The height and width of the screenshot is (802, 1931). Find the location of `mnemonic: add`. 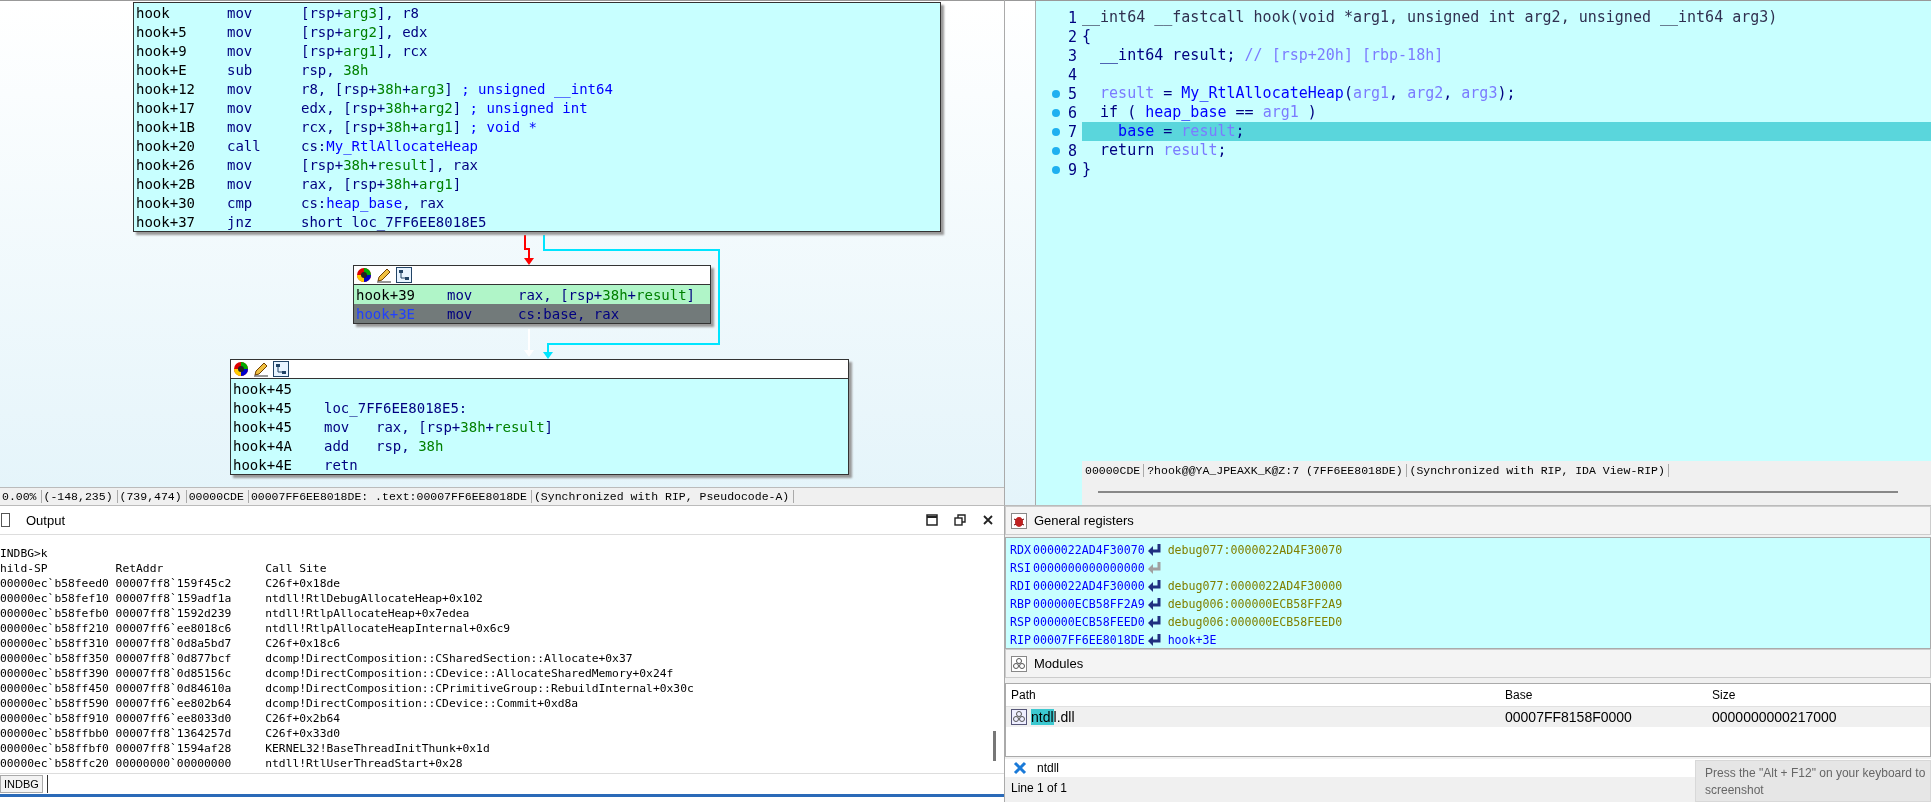

mnemonic: add is located at coordinates (337, 445).